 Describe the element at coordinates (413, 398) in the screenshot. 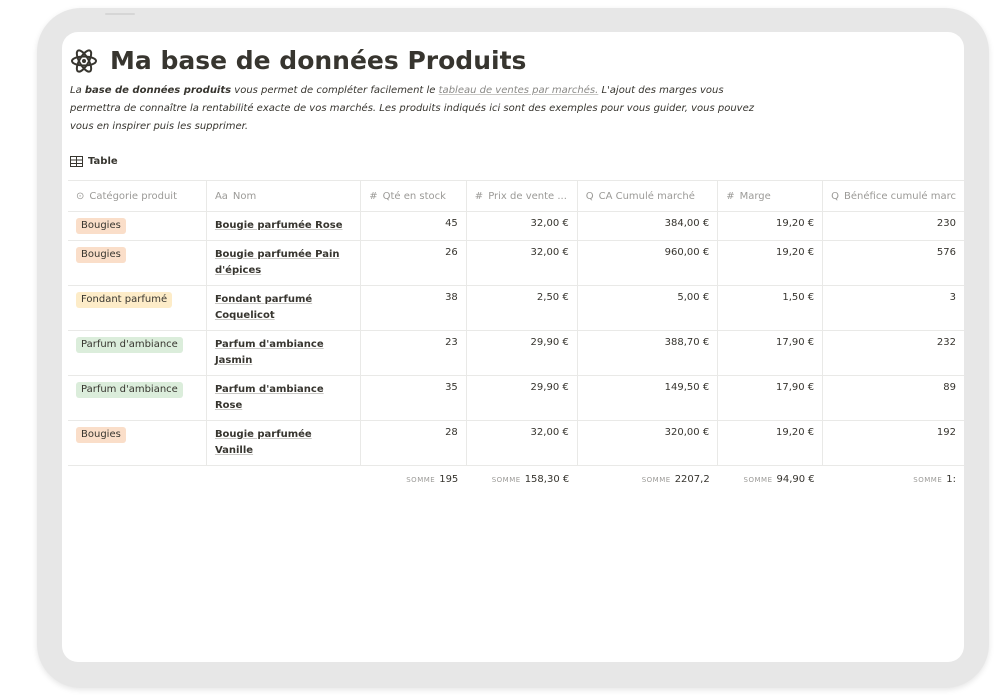

I see `stock-cell: 35` at that location.